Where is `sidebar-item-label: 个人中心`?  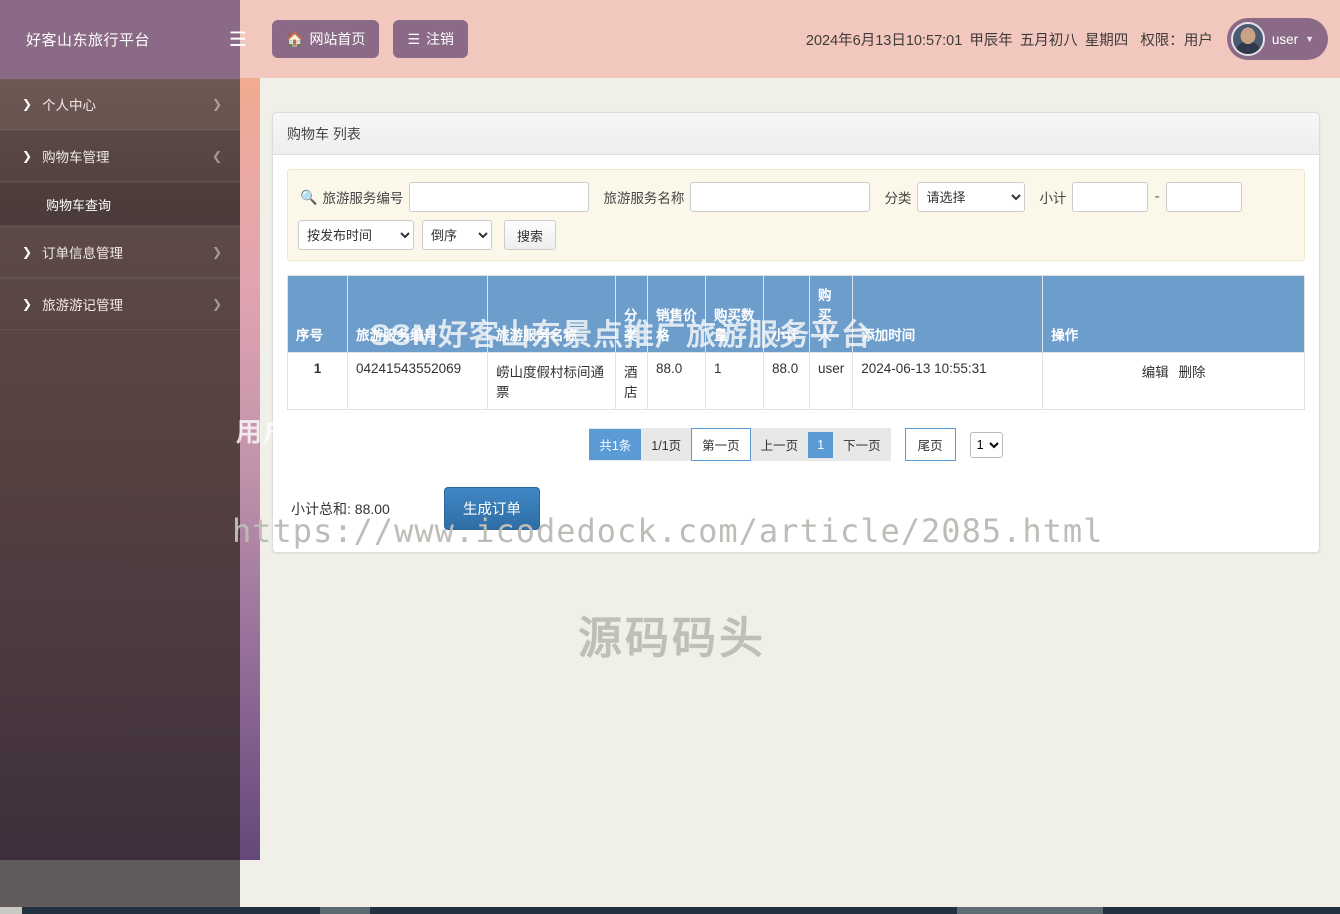
sidebar-item-label: 个人中心 is located at coordinates (69, 105).